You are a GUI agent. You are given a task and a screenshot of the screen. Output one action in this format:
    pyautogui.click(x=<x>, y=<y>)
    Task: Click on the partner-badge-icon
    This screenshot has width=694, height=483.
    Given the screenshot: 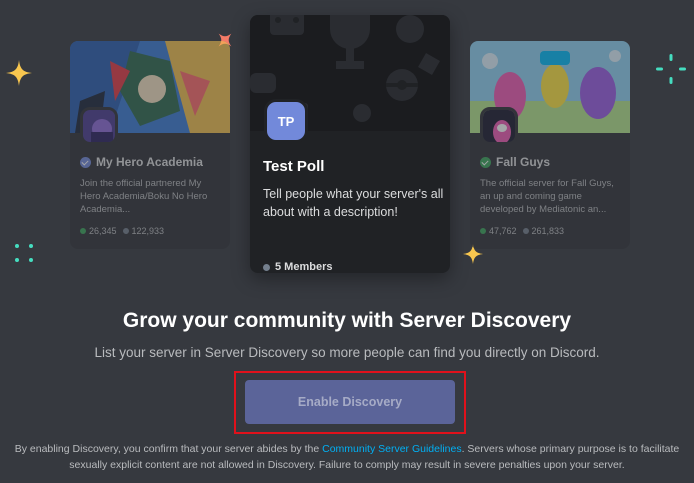 What is the action you would take?
    pyautogui.click(x=85, y=162)
    